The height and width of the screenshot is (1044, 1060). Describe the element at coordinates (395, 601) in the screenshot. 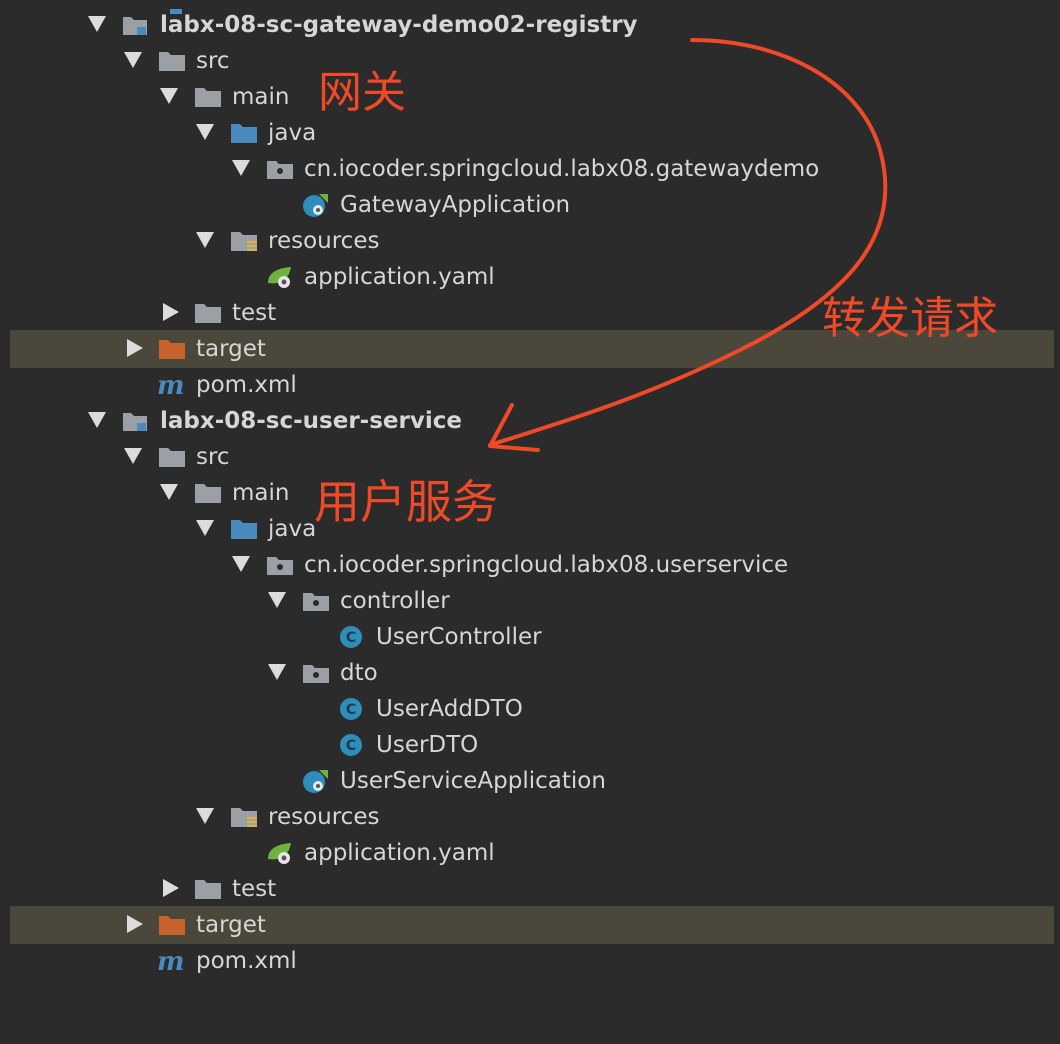

I see `tree-node-label: controller` at that location.